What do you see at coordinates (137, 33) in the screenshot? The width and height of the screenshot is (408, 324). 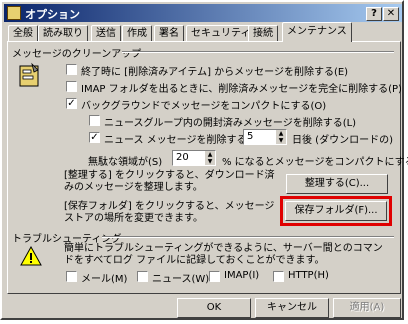 I see `tab-compose: 作成` at bounding box center [137, 33].